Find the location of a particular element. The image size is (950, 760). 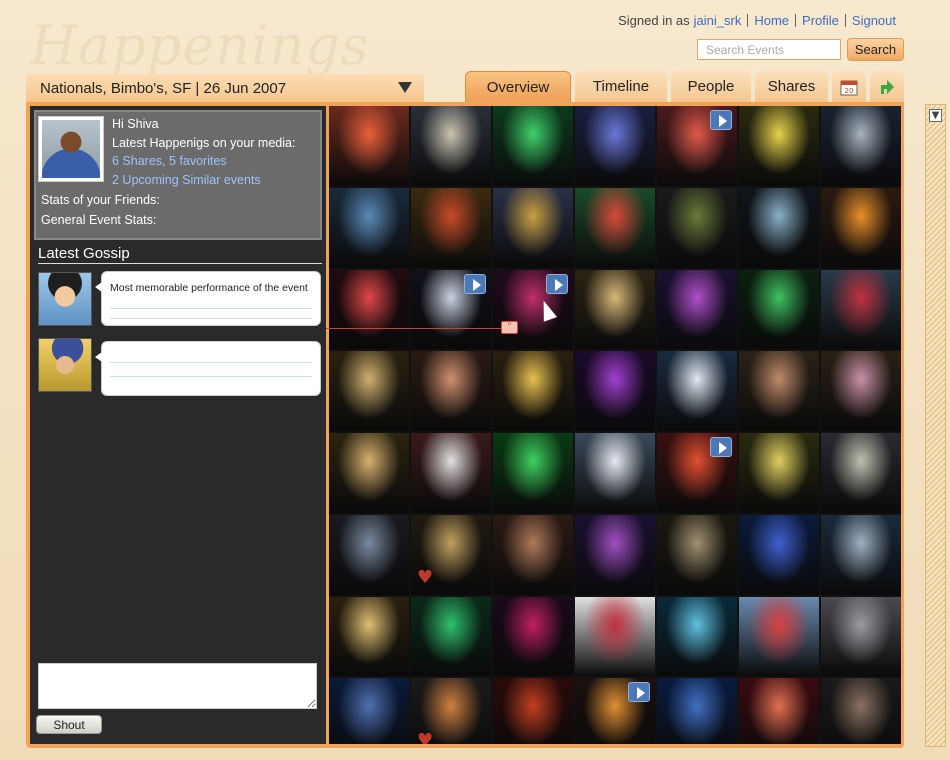

favorites-link: 5 favorites is located at coordinates (198, 161).